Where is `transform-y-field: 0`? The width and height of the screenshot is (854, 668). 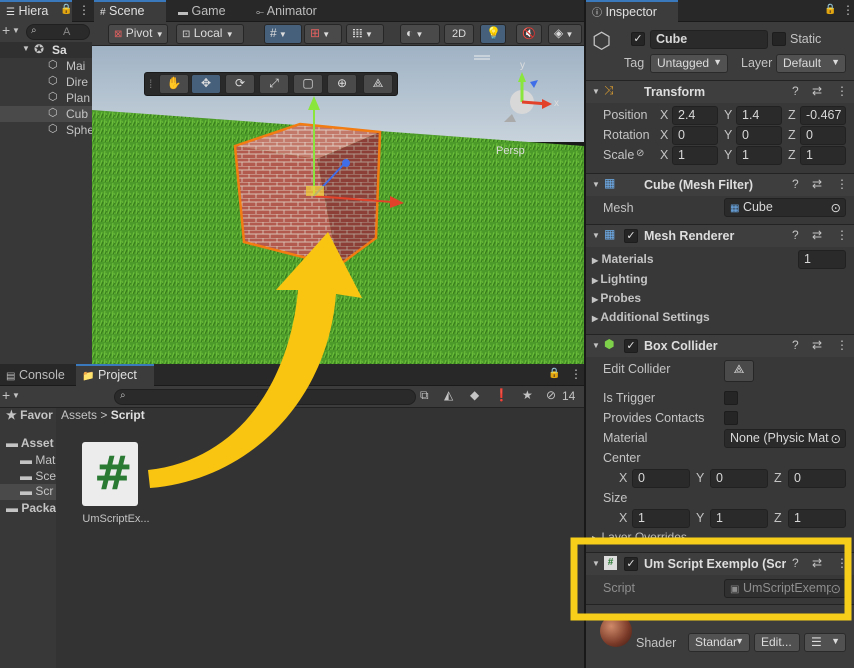 transform-y-field: 0 is located at coordinates (759, 135).